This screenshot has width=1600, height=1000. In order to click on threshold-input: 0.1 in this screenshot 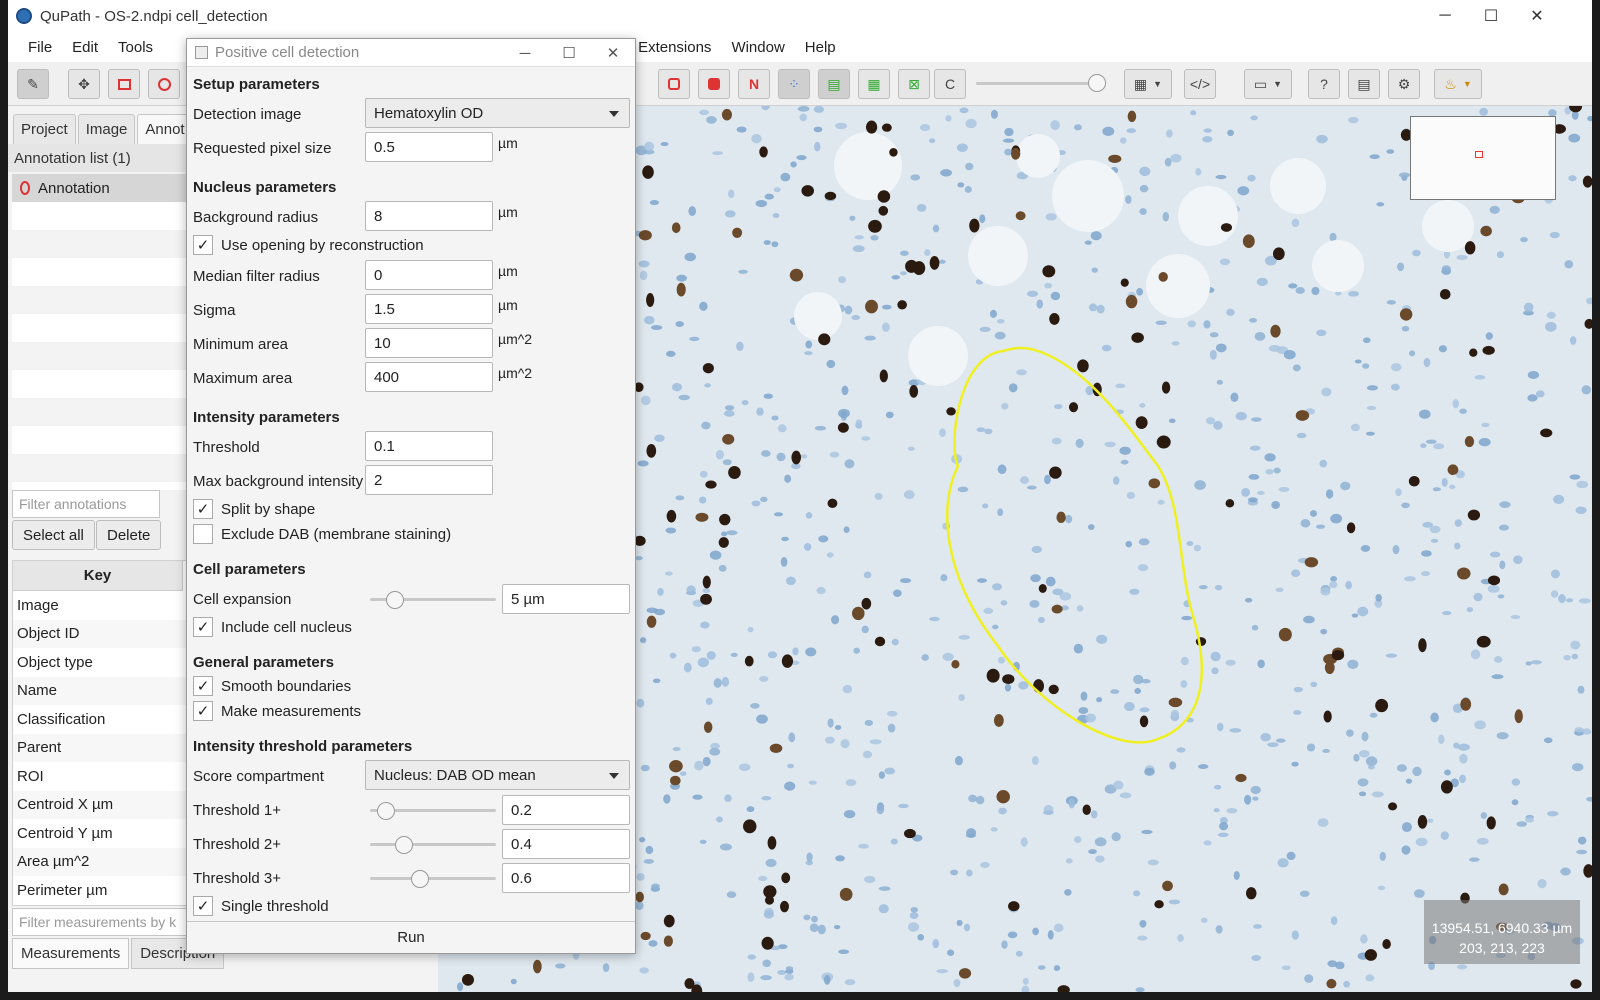, I will do `click(429, 446)`.